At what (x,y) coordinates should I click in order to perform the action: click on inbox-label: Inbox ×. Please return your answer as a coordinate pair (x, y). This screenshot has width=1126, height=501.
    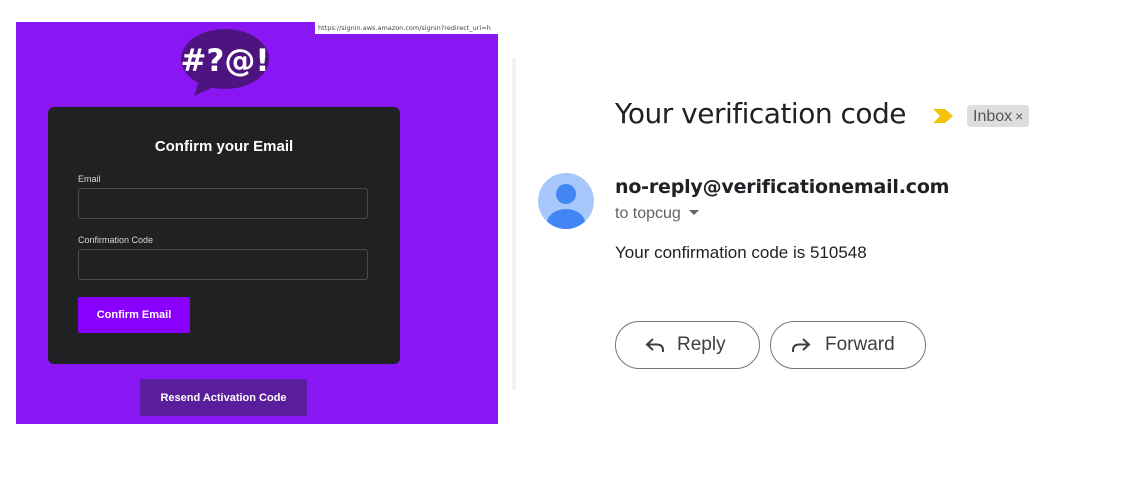
    Looking at the image, I should click on (998, 116).